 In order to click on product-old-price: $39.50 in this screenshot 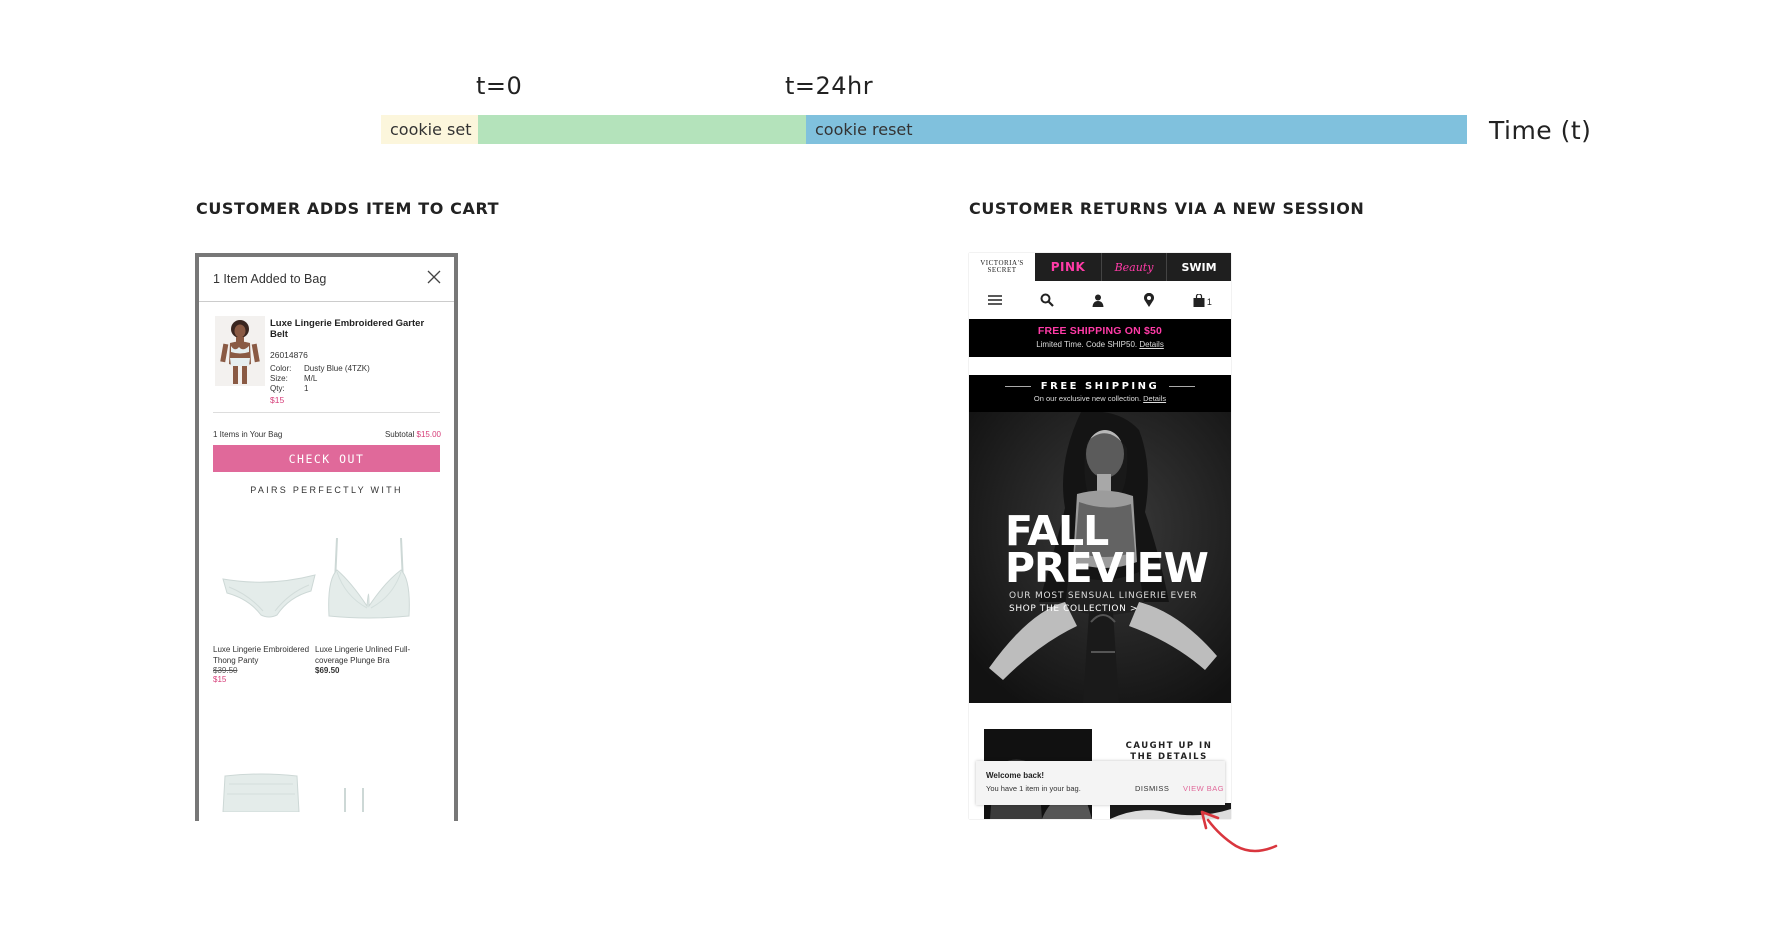, I will do `click(225, 670)`.